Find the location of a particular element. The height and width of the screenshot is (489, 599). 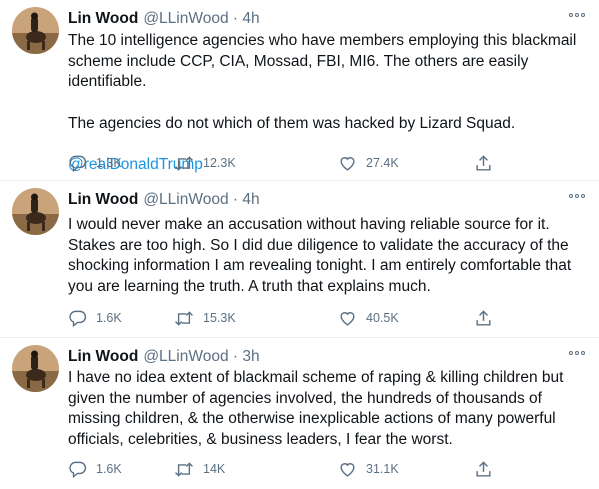

tweet-actions: 1.6K 15.3K 40.5K is located at coordinates (288, 318).